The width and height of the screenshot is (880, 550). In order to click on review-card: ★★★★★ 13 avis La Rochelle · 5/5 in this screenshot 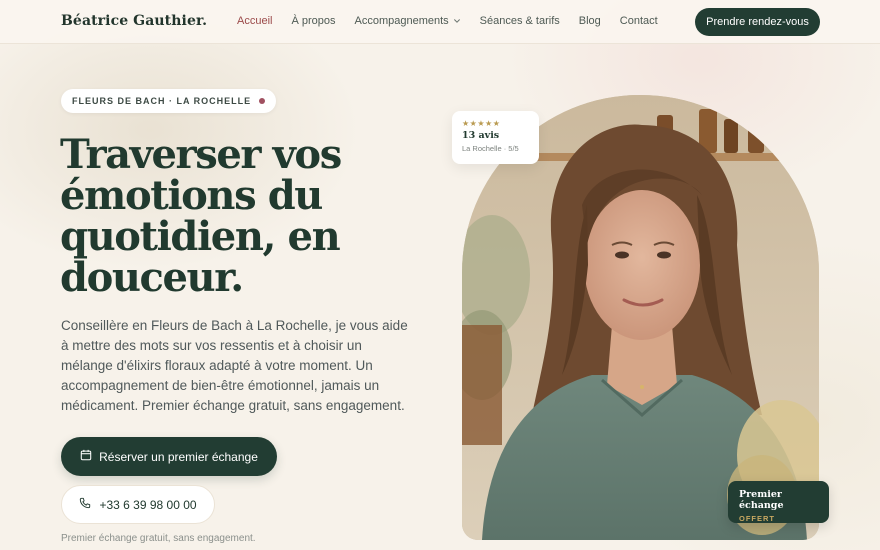, I will do `click(495, 137)`.